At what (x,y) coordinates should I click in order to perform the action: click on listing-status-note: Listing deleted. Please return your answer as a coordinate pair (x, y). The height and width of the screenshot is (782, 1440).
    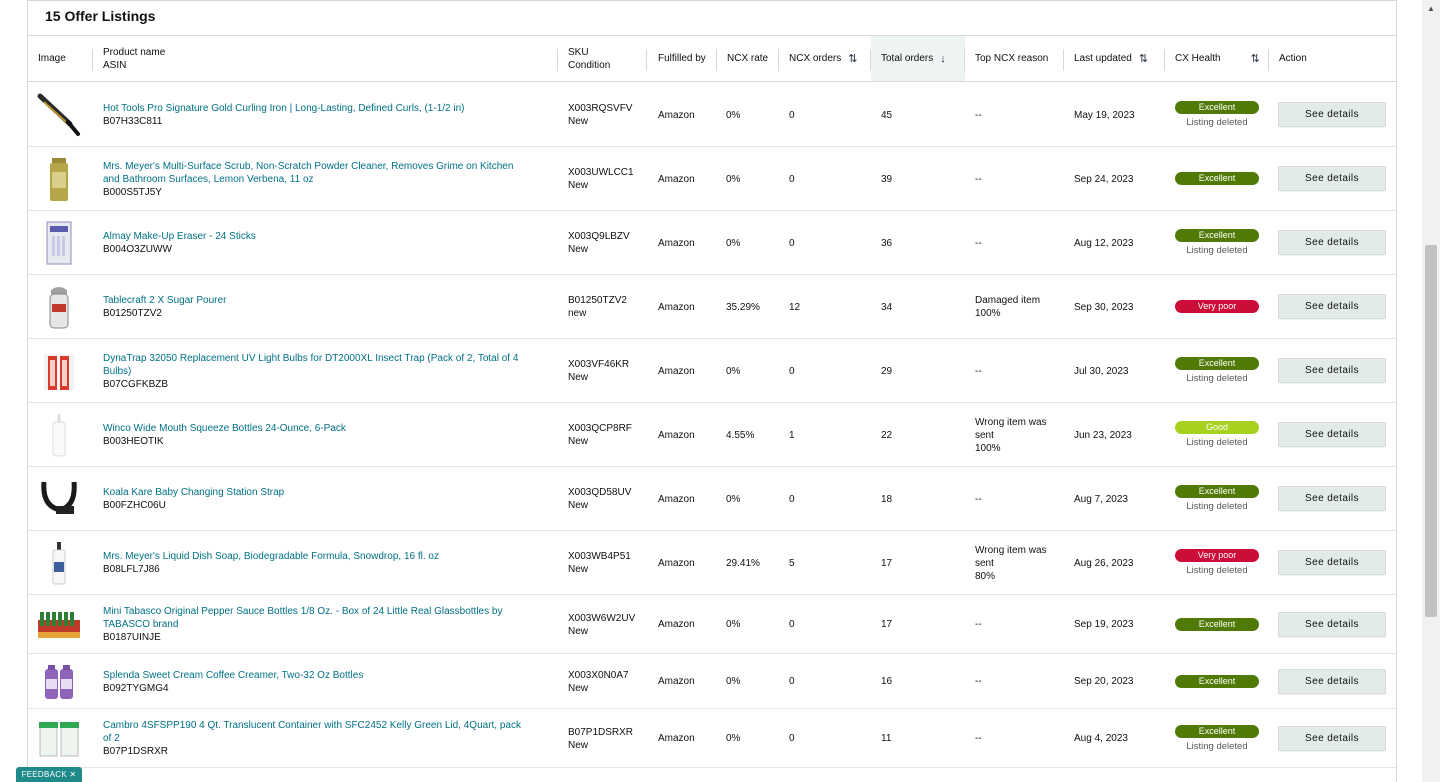
    Looking at the image, I should click on (1217, 442).